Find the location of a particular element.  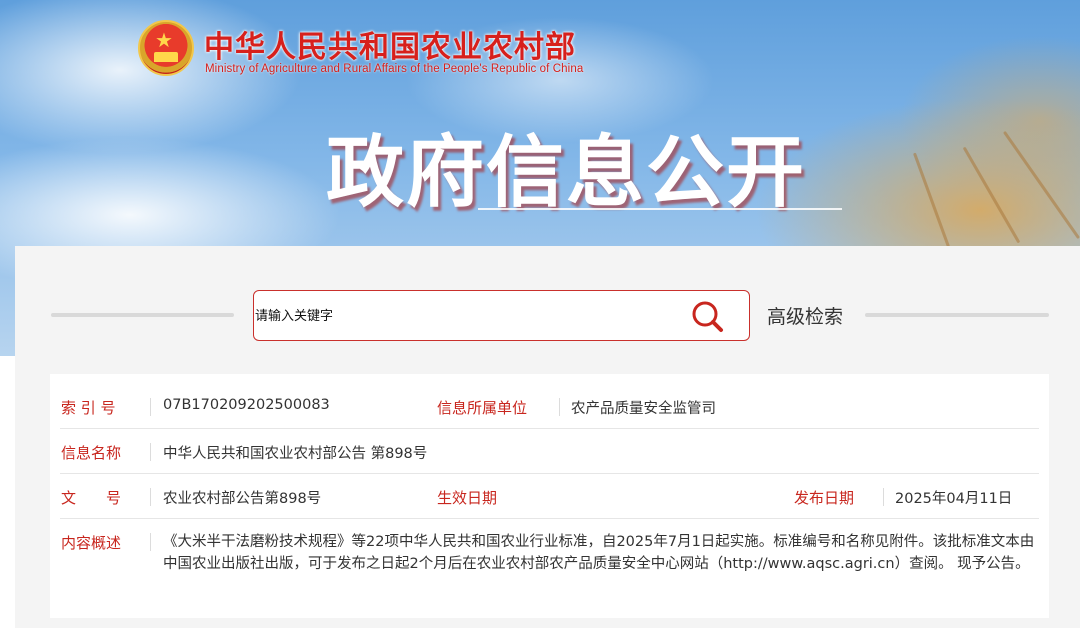

index-number-value: 07B170209202500083 is located at coordinates (246, 405).